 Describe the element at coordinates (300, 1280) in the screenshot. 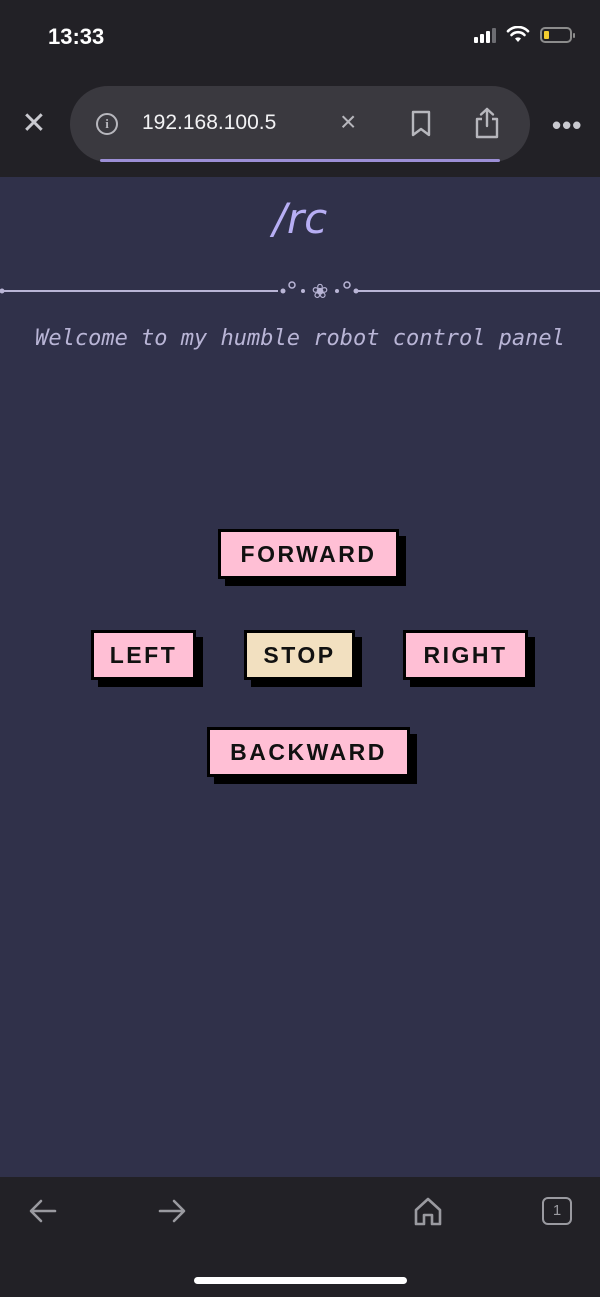

I see `home-indicator` at that location.